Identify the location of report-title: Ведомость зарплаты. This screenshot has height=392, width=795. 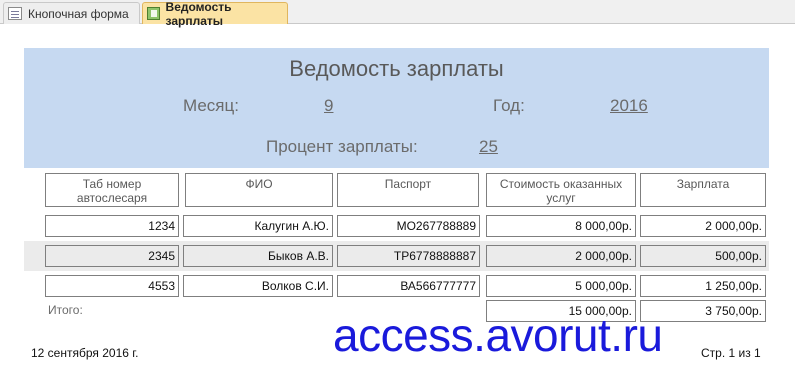
(396, 68).